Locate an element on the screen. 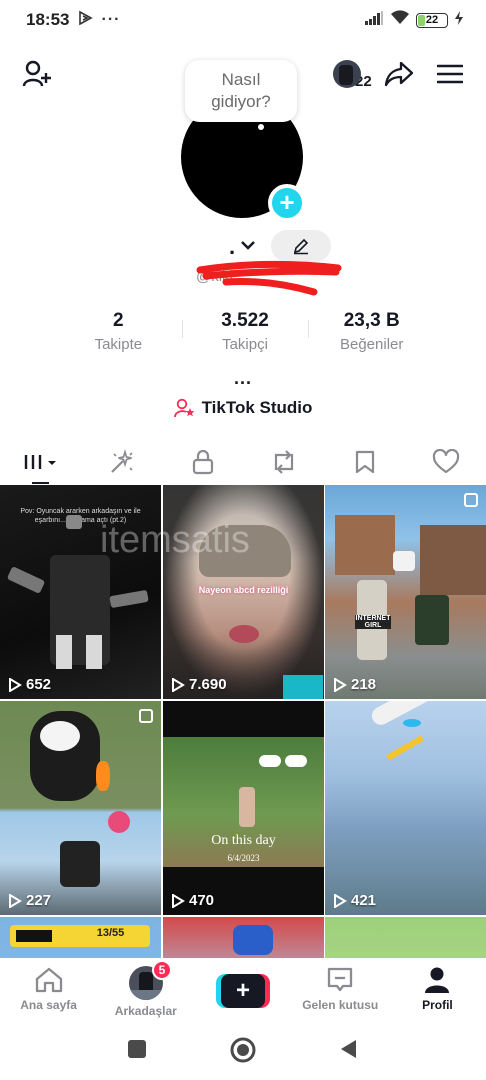 The width and height of the screenshot is (486, 1080). system-navigation is located at coordinates (243, 1051).